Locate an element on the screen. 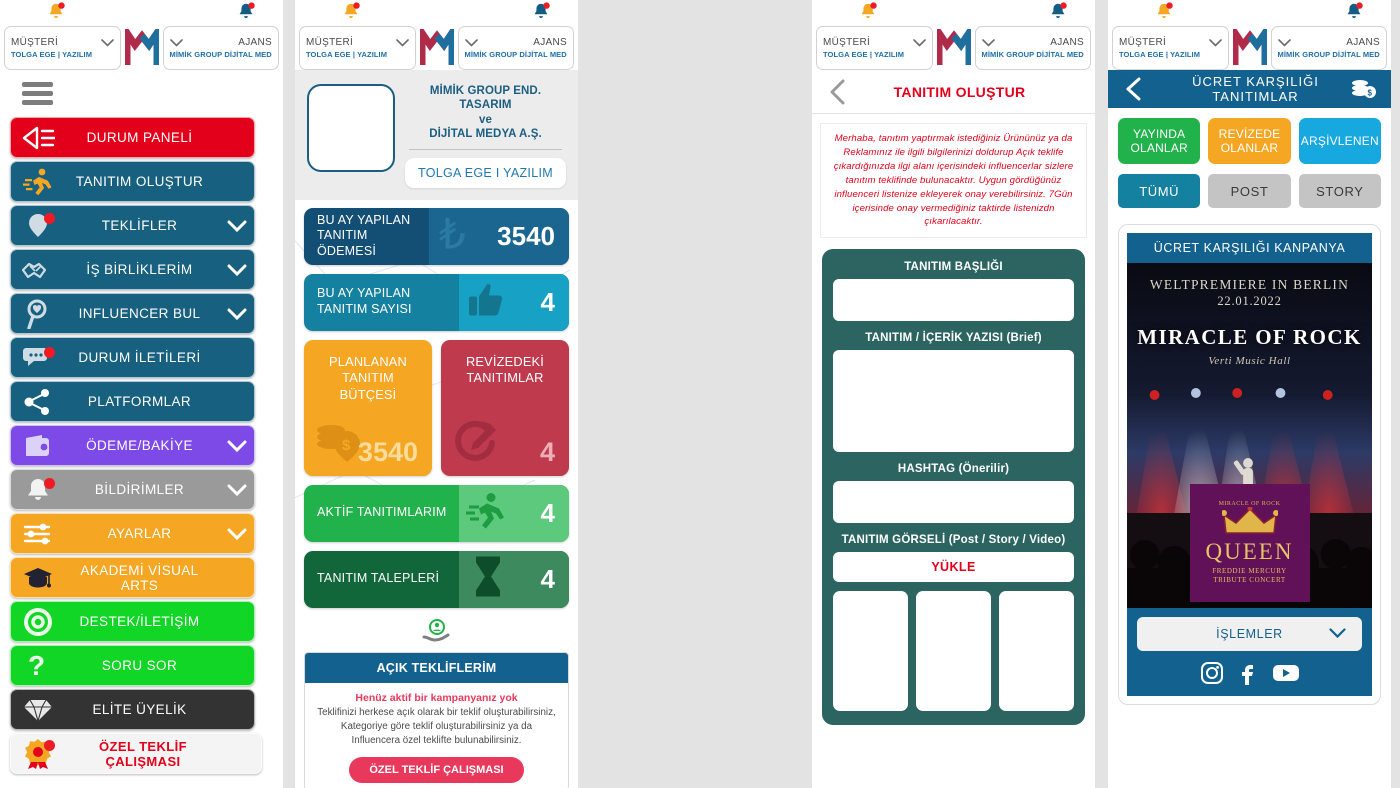  media-thumbnails is located at coordinates (953, 651).